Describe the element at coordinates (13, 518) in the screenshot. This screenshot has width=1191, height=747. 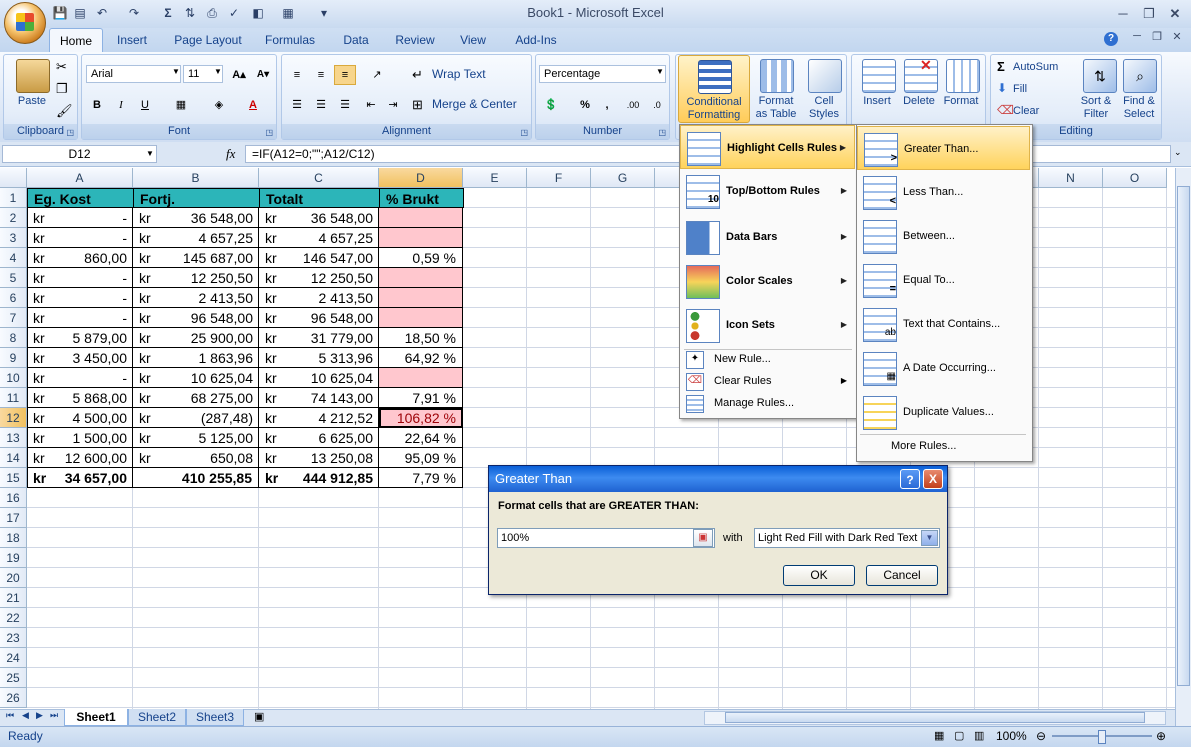
I see `row-header-17: 17` at that location.